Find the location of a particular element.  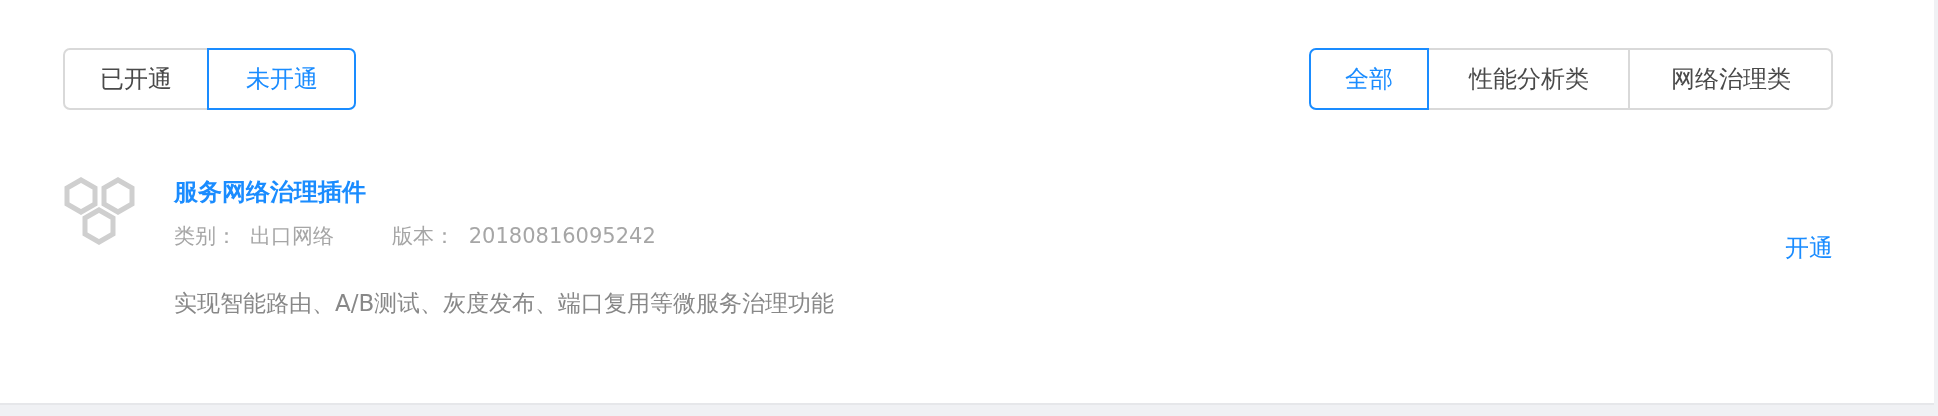

category-text: 类别： 出口网络 is located at coordinates (254, 236).